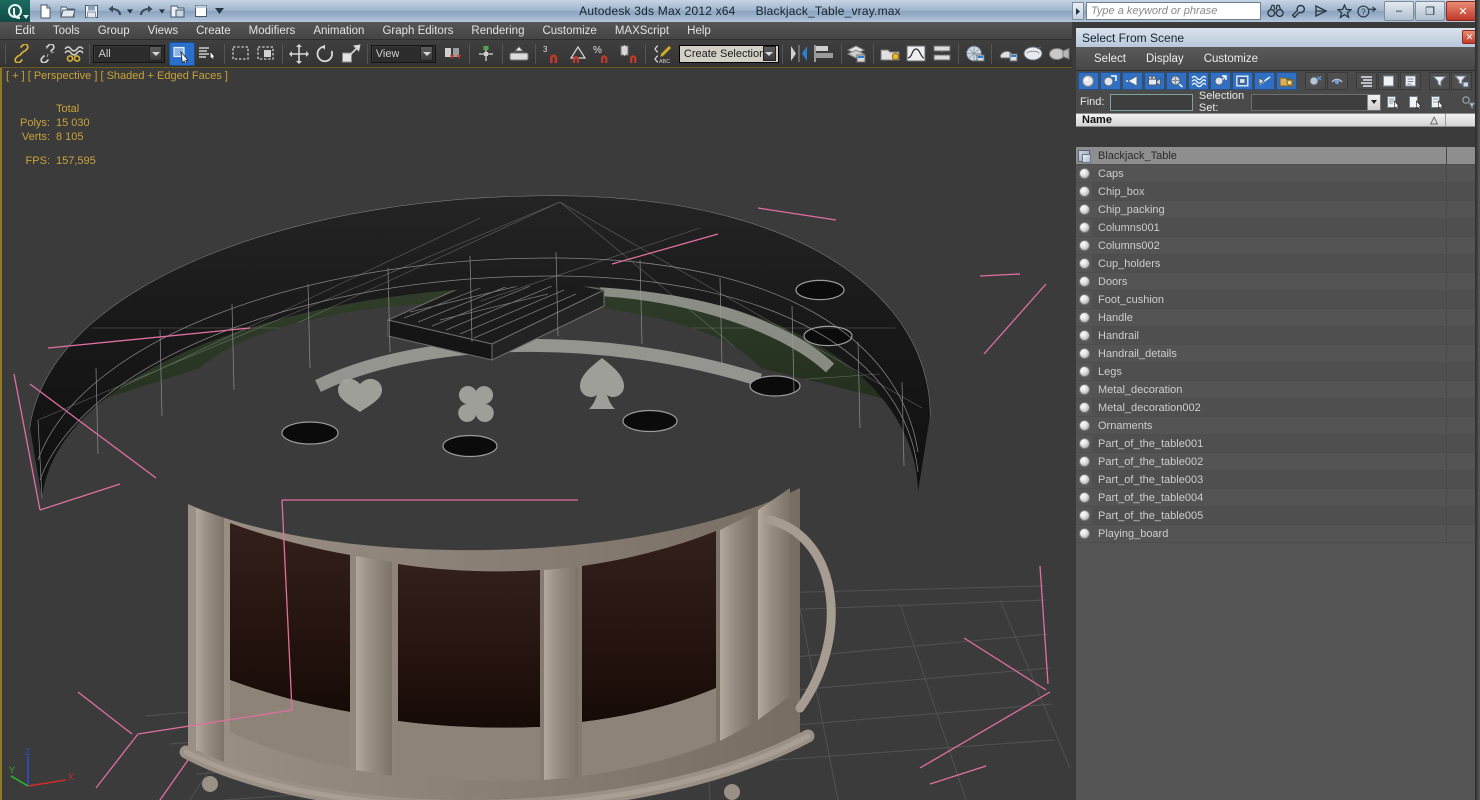 The height and width of the screenshot is (800, 1480). Describe the element at coordinates (603, 54) in the screenshot. I see `percent-snap-toggle-icon: %` at that location.